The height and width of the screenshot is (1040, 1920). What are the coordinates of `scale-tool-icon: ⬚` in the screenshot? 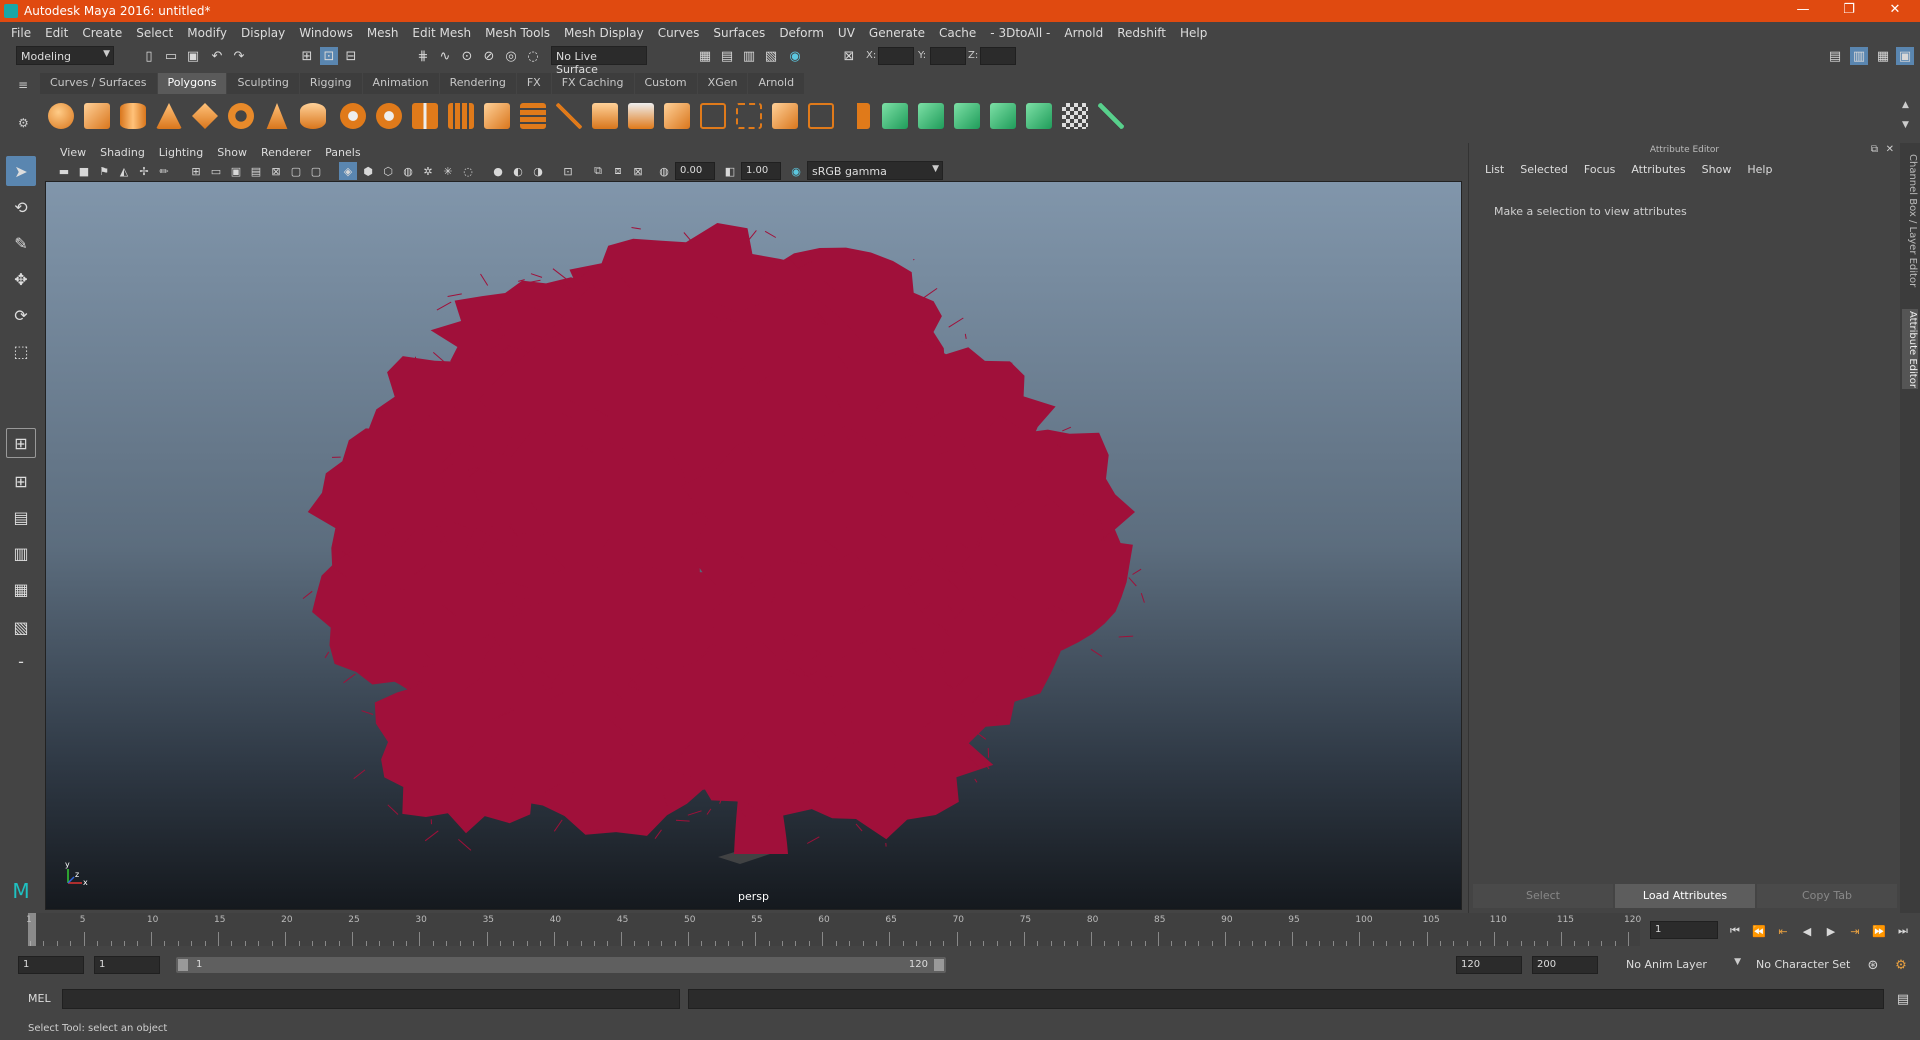 It's located at (21, 351).